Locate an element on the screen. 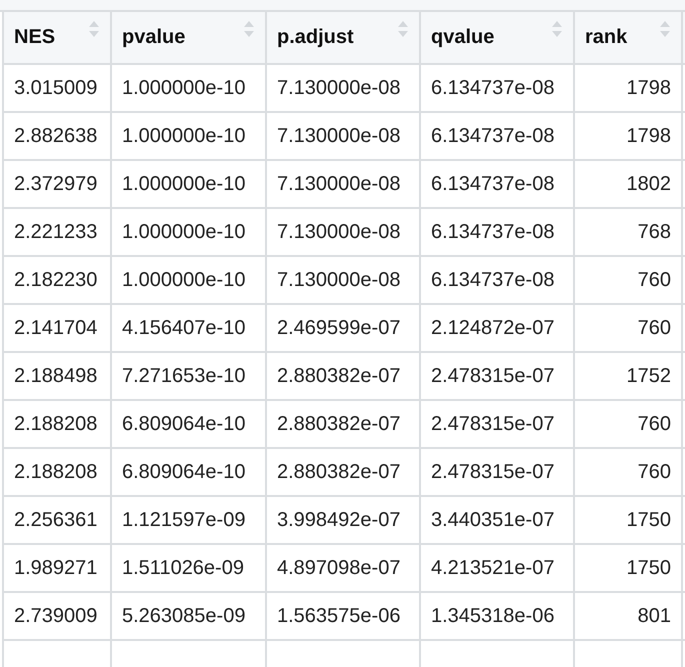 The image size is (685, 667). table-cell: 2.182230 is located at coordinates (57, 280).